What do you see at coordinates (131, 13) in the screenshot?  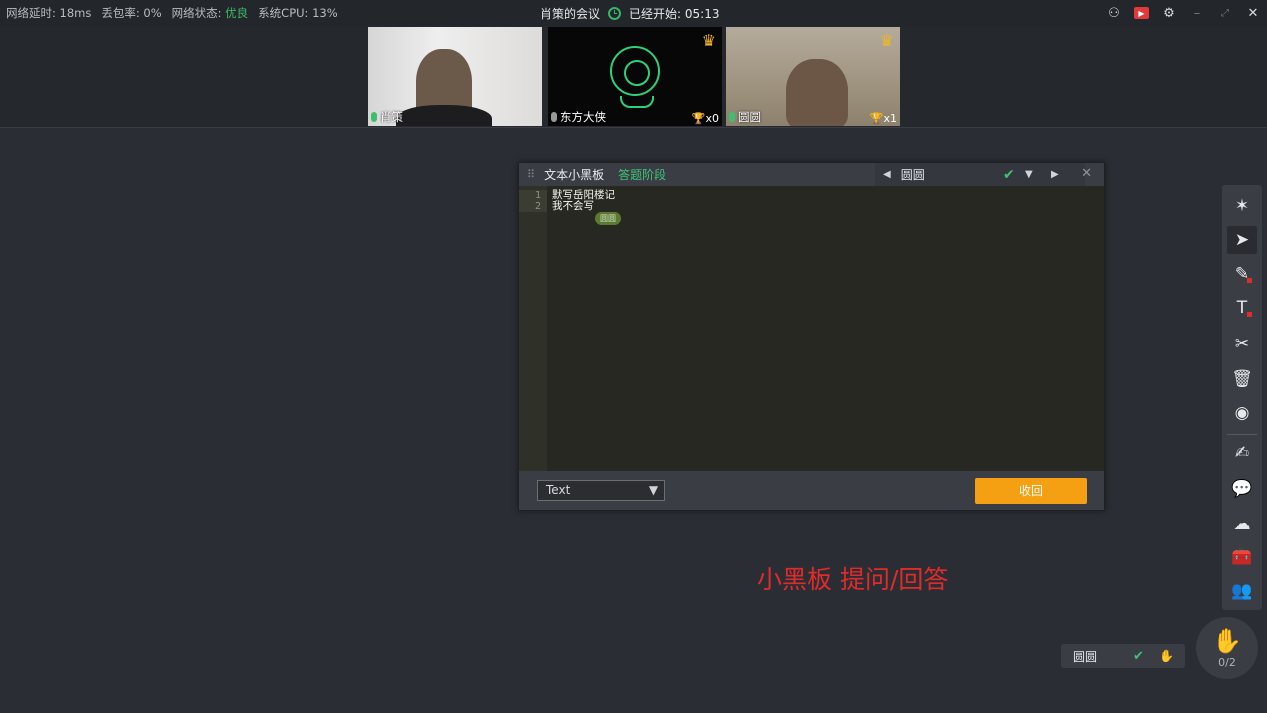 I see `loss-stat: 丢包率: 0%` at bounding box center [131, 13].